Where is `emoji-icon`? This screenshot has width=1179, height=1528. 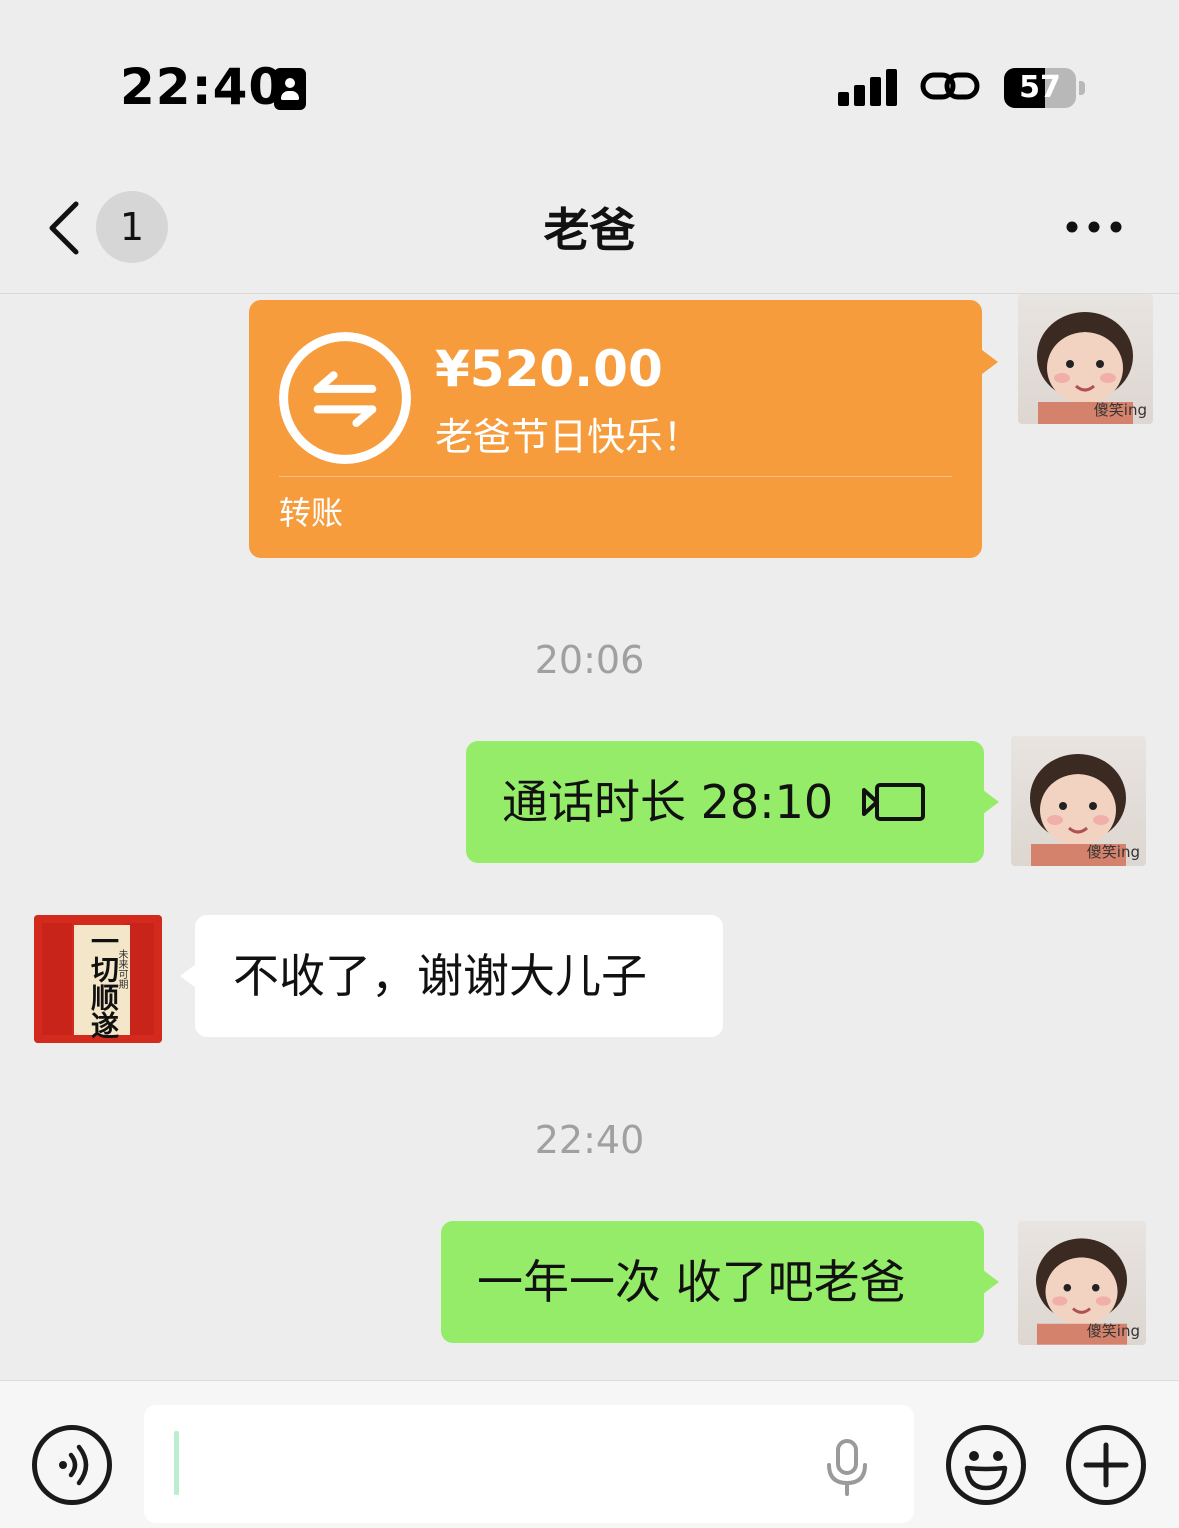 emoji-icon is located at coordinates (986, 1471).